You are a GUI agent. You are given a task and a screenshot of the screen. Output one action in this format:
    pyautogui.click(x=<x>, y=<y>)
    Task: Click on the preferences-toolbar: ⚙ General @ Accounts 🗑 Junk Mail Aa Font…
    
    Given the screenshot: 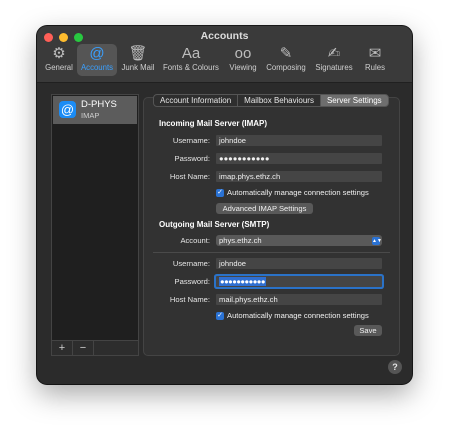 What is the action you would take?
    pyautogui.click(x=224, y=62)
    